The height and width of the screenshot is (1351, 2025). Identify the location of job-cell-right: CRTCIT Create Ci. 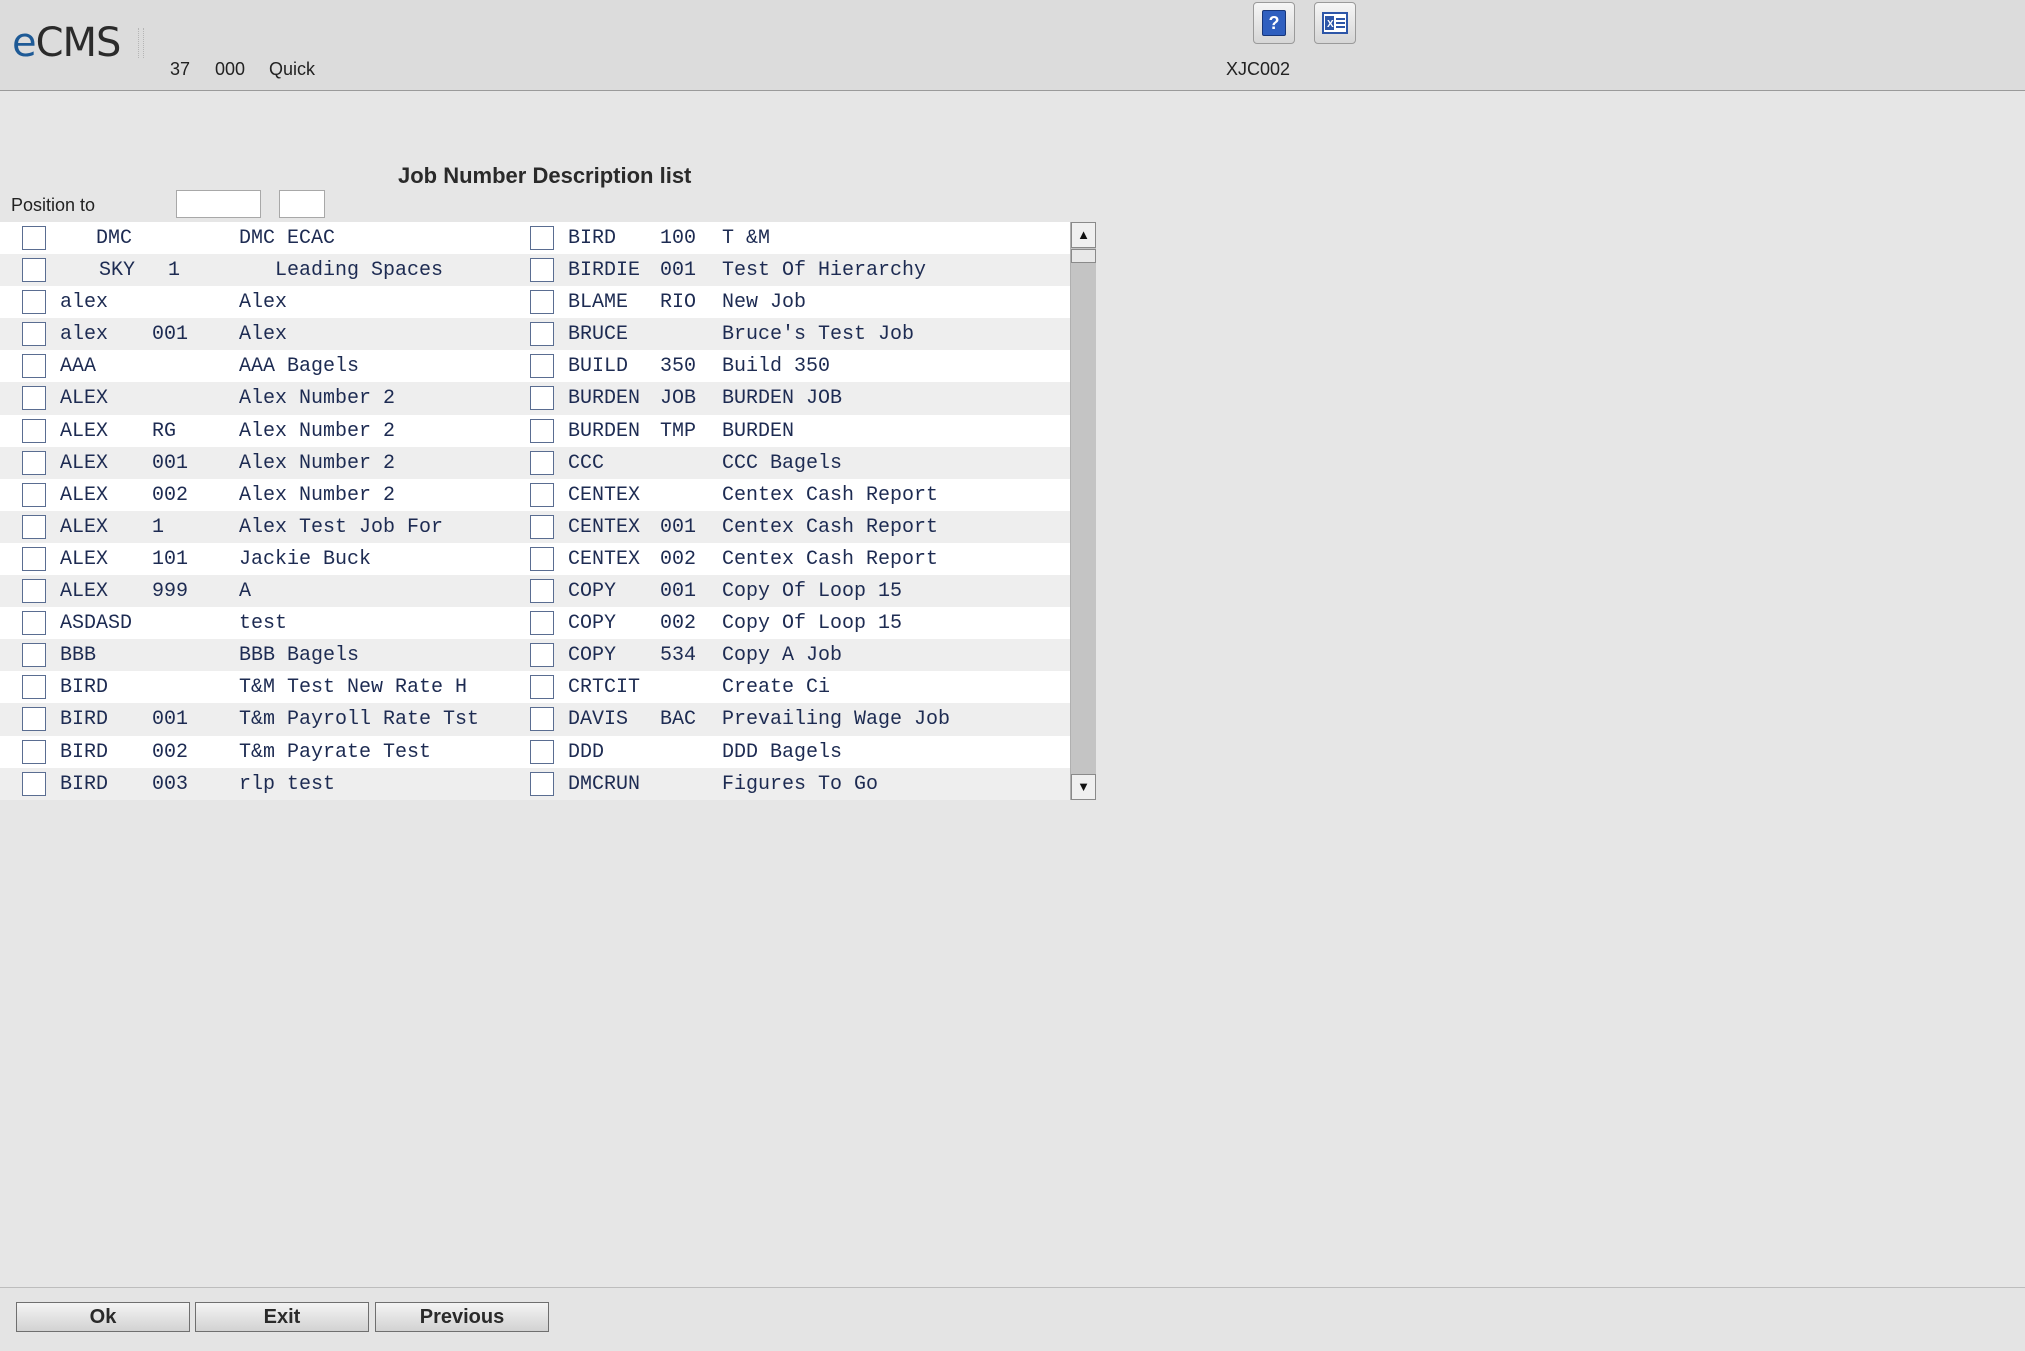
(789, 687).